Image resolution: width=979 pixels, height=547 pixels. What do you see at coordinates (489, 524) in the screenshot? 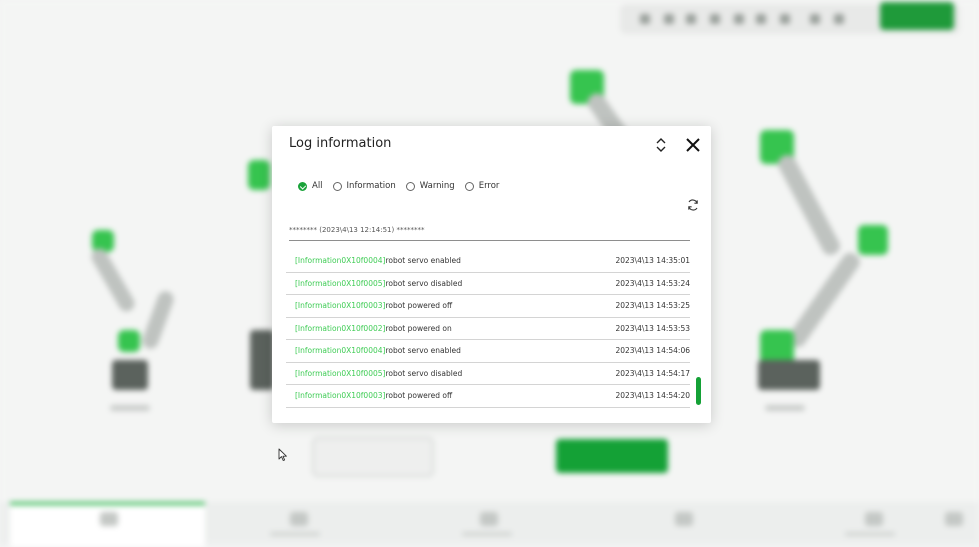
I see `bottom-navigation` at bounding box center [489, 524].